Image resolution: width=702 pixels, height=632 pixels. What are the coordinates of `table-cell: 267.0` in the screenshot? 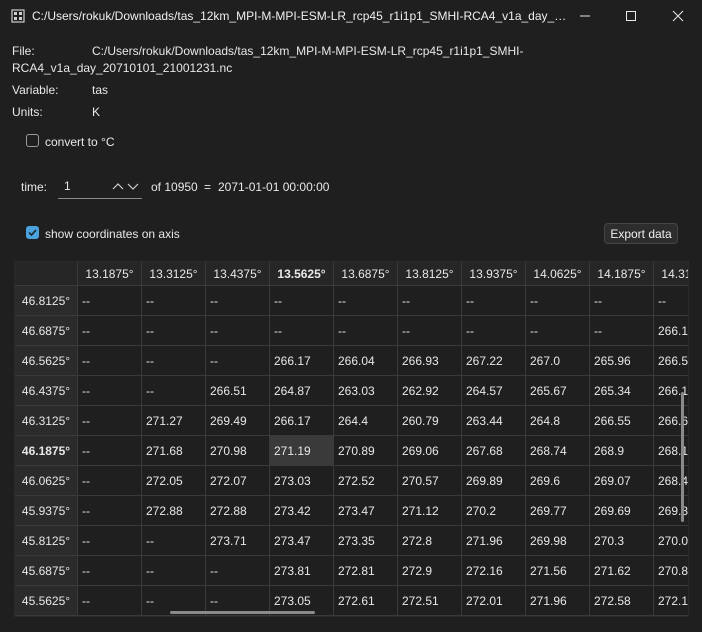 It's located at (558, 361).